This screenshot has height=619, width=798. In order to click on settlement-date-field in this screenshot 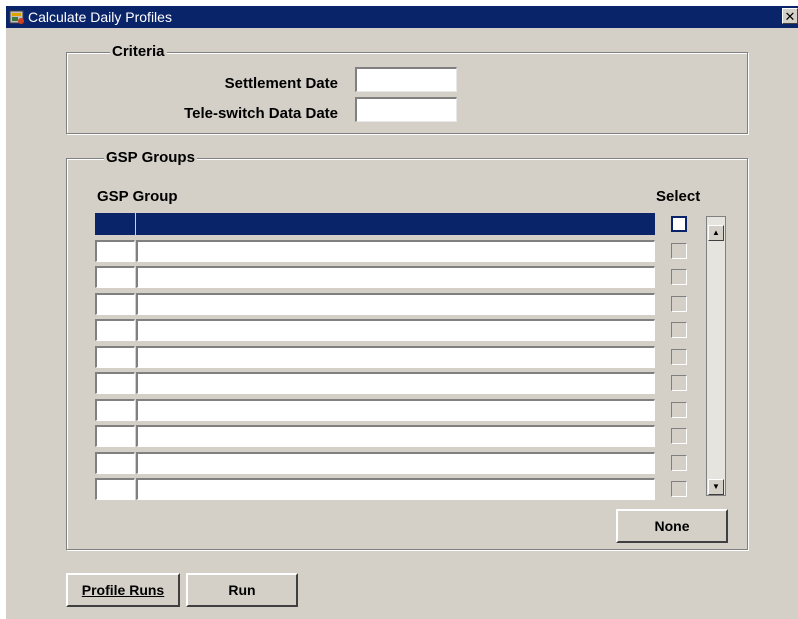, I will do `click(406, 79)`.